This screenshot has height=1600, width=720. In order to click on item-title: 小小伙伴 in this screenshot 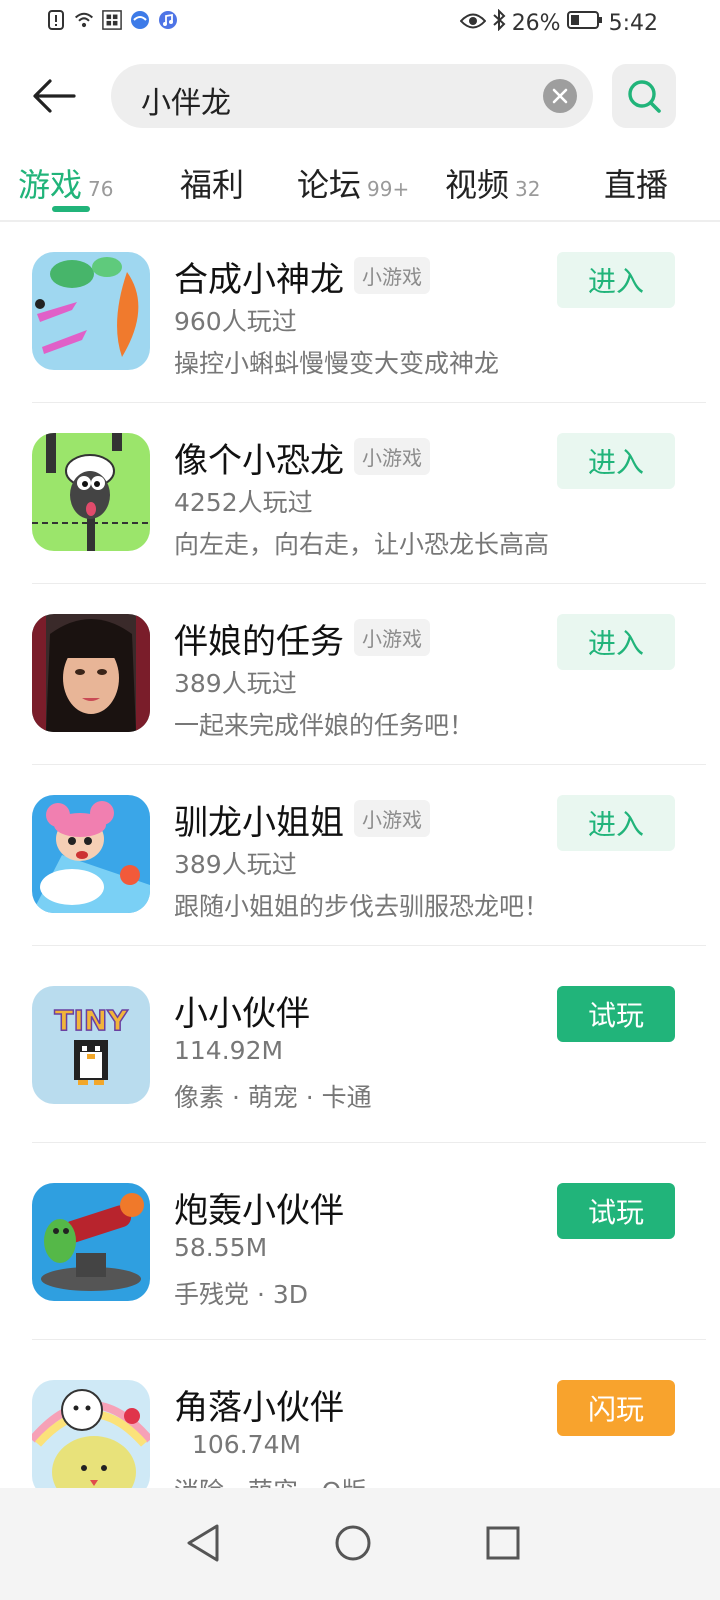, I will do `click(242, 1014)`.